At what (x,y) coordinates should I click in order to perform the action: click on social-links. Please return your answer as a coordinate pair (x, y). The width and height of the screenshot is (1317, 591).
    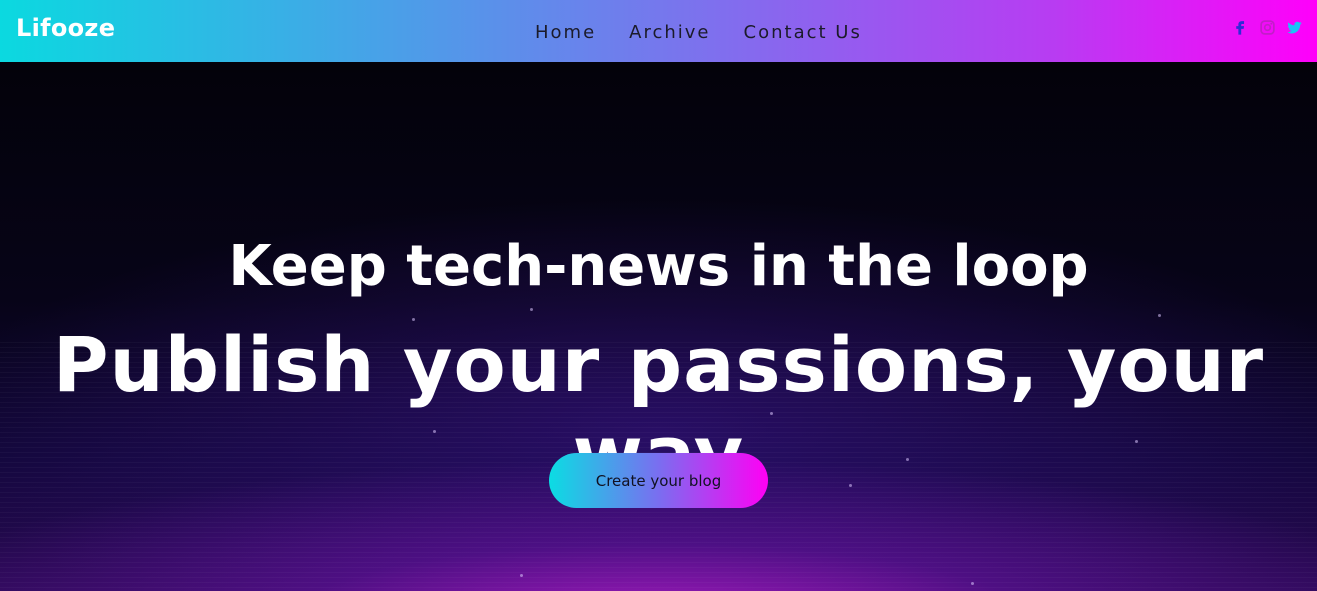
    Looking at the image, I should click on (1267, 27).